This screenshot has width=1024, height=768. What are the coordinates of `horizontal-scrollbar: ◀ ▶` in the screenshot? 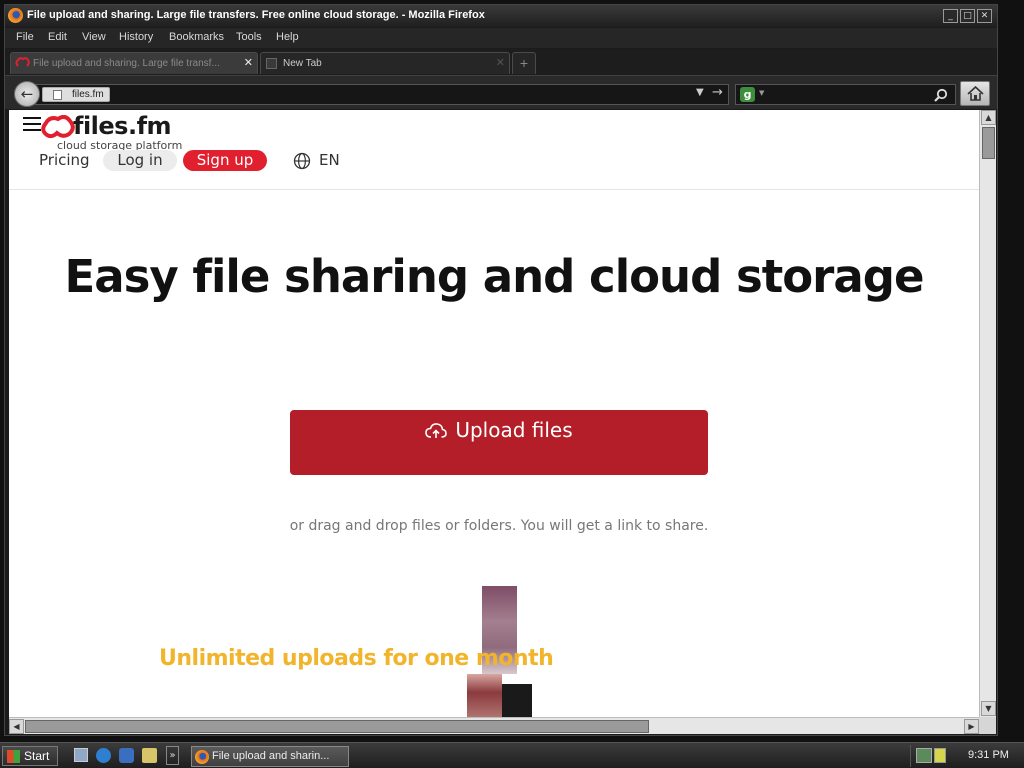 It's located at (494, 725).